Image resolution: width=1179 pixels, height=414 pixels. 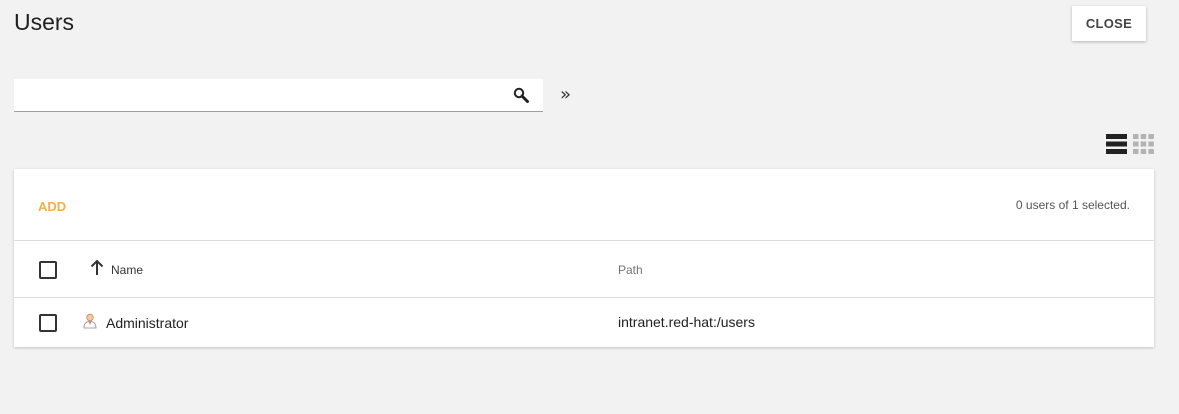 What do you see at coordinates (1143, 144) in the screenshot?
I see `grid-view-icon` at bounding box center [1143, 144].